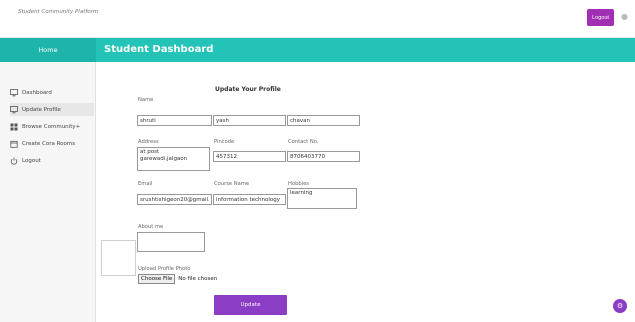 The image size is (635, 322). Describe the element at coordinates (157, 279) in the screenshot. I see `choose-file-button: Choose File` at that location.